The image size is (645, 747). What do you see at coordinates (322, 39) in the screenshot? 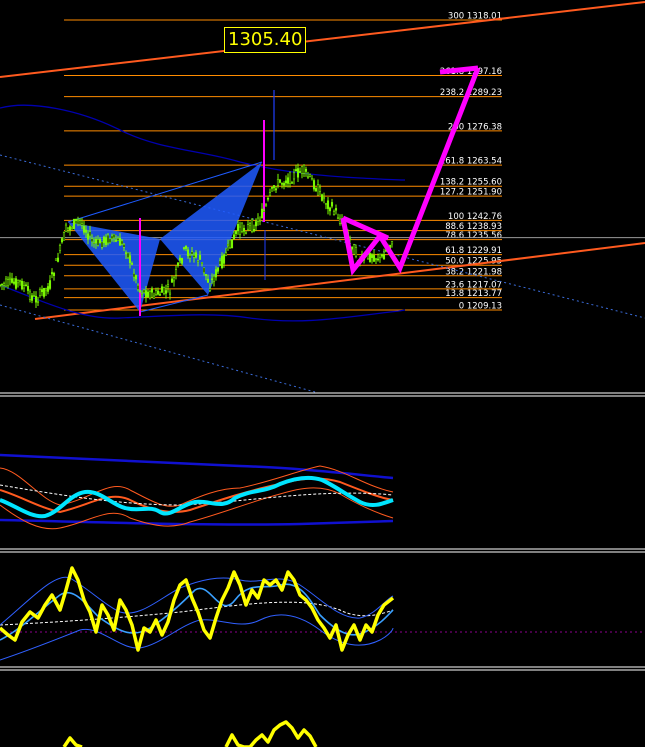
I see `upper-trend-line` at bounding box center [322, 39].